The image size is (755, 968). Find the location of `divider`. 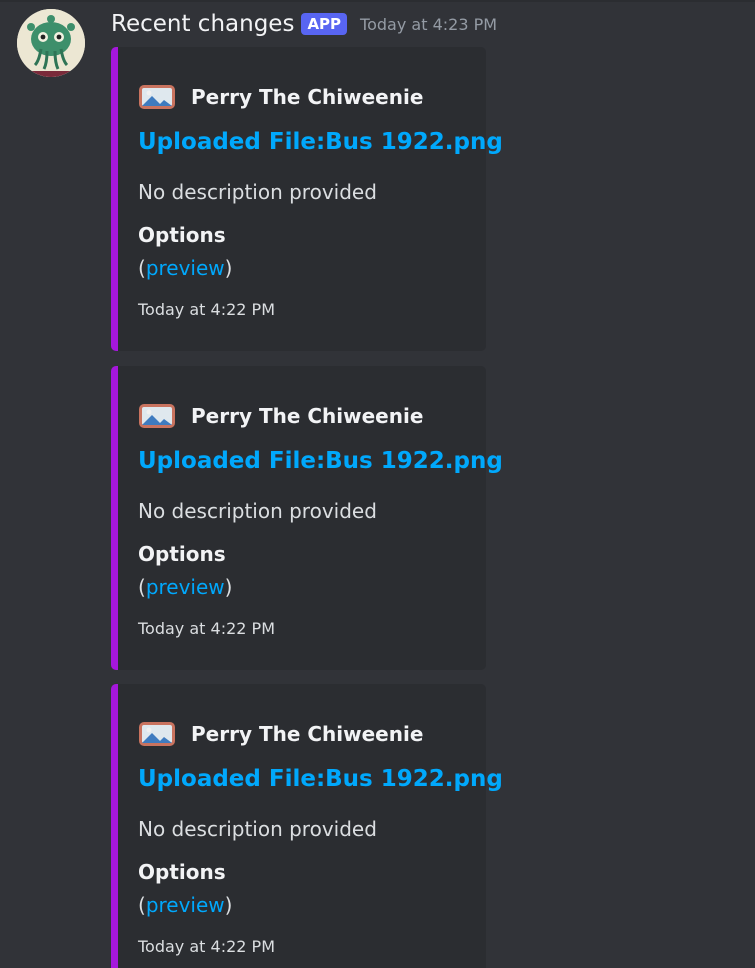

divider is located at coordinates (377, 1).